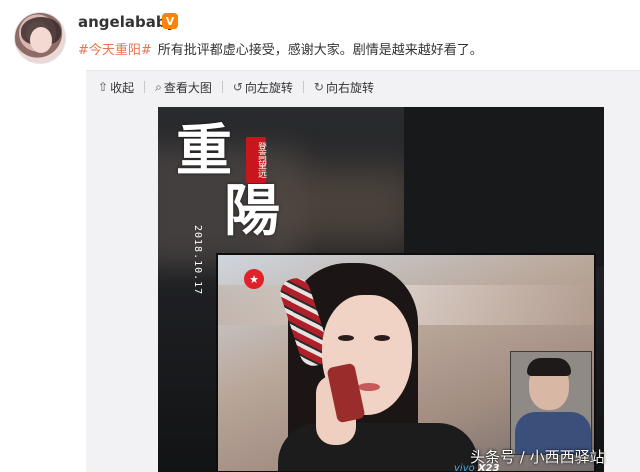 The height and width of the screenshot is (472, 640). I want to click on lips, so click(369, 387).